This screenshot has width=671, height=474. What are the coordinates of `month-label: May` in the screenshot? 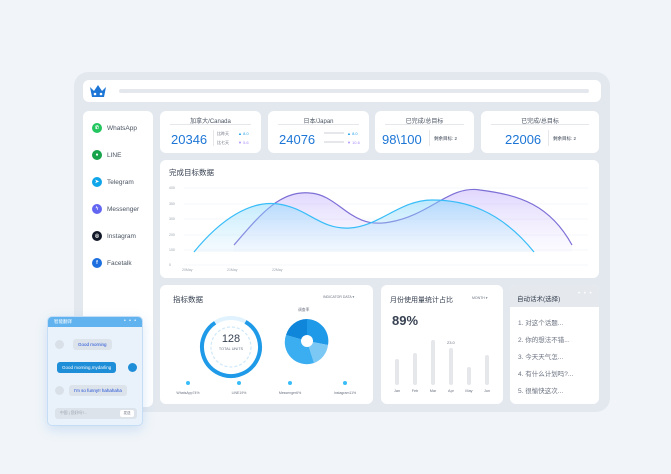 It's located at (469, 391).